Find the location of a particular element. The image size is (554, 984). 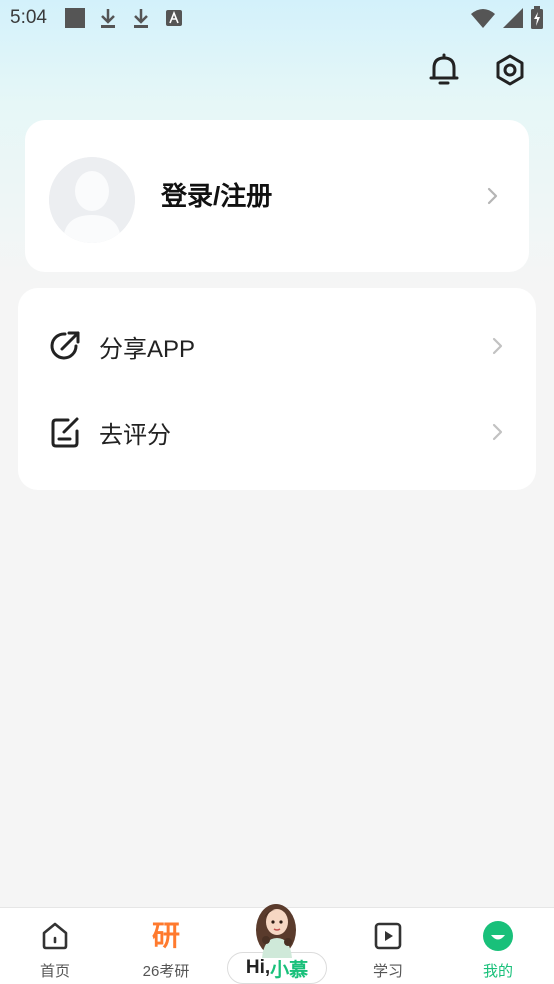

nav-item-home: 首页 is located at coordinates (55, 946).